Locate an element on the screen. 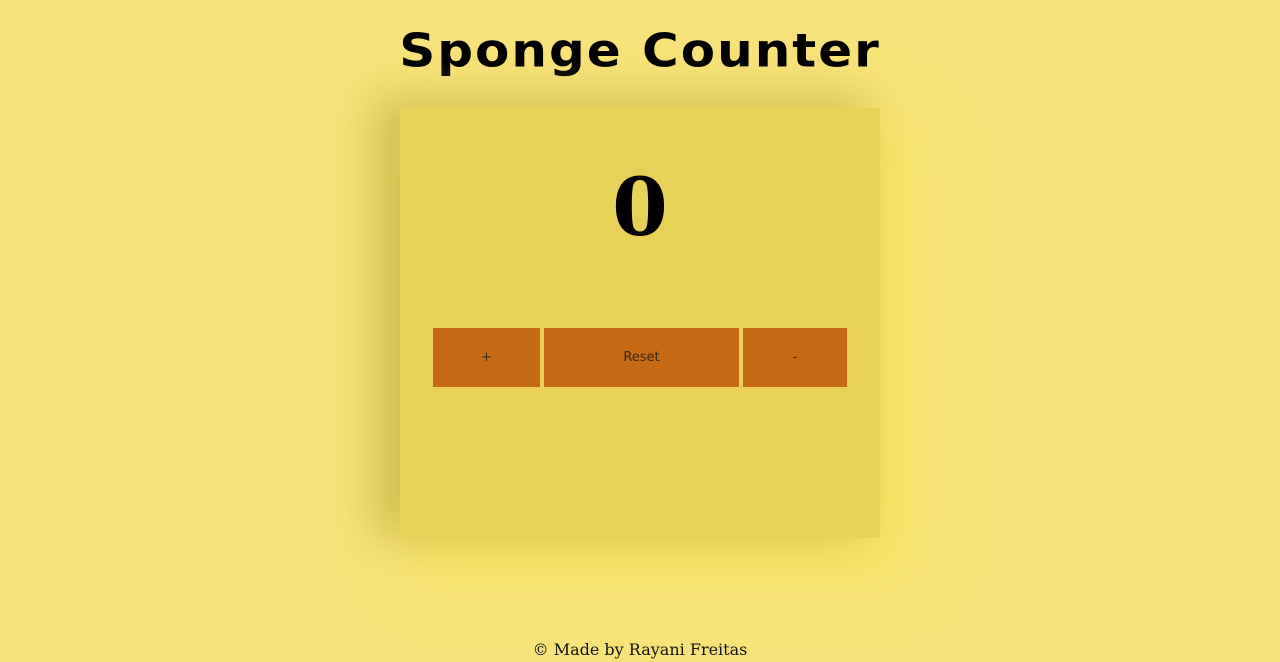 The width and height of the screenshot is (1280, 662). page-title: Sponge Counter is located at coordinates (640, 51).